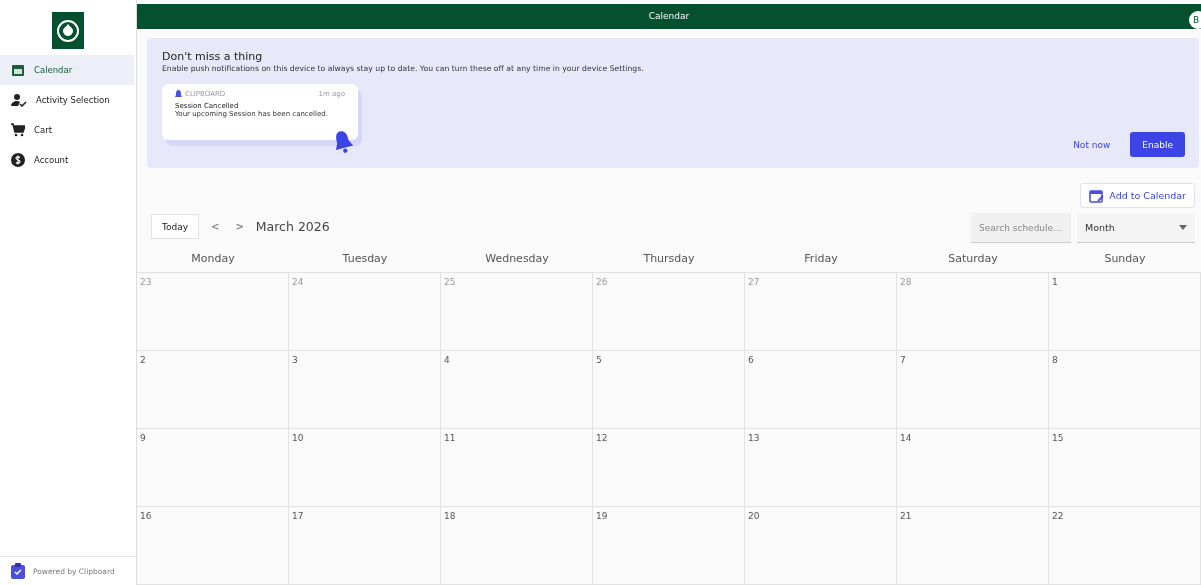 The image size is (1201, 585). Describe the element at coordinates (669, 546) in the screenshot. I see `day-cell: 19` at that location.